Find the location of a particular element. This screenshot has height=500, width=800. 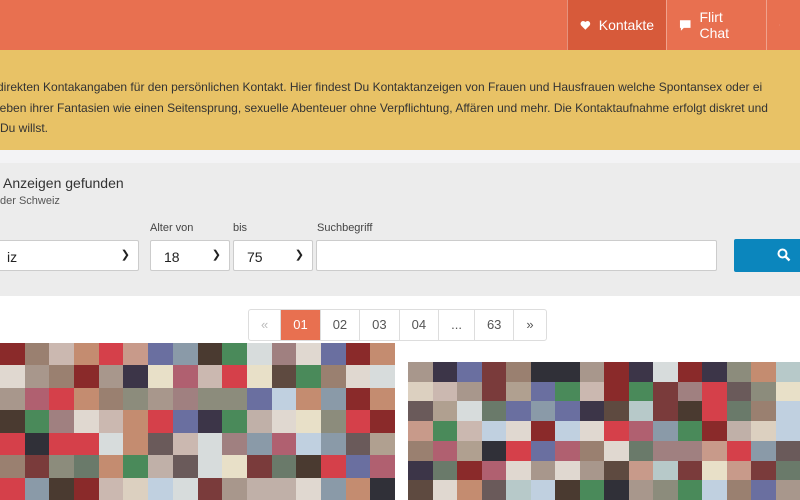

page-63: 63 is located at coordinates (495, 325).